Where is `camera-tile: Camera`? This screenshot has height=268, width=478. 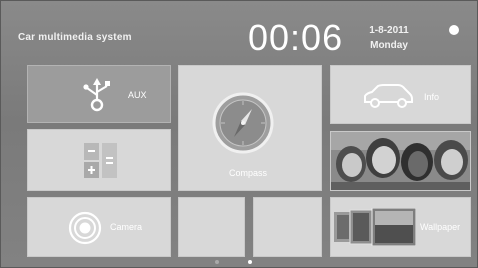
camera-tile: Camera is located at coordinates (99, 227).